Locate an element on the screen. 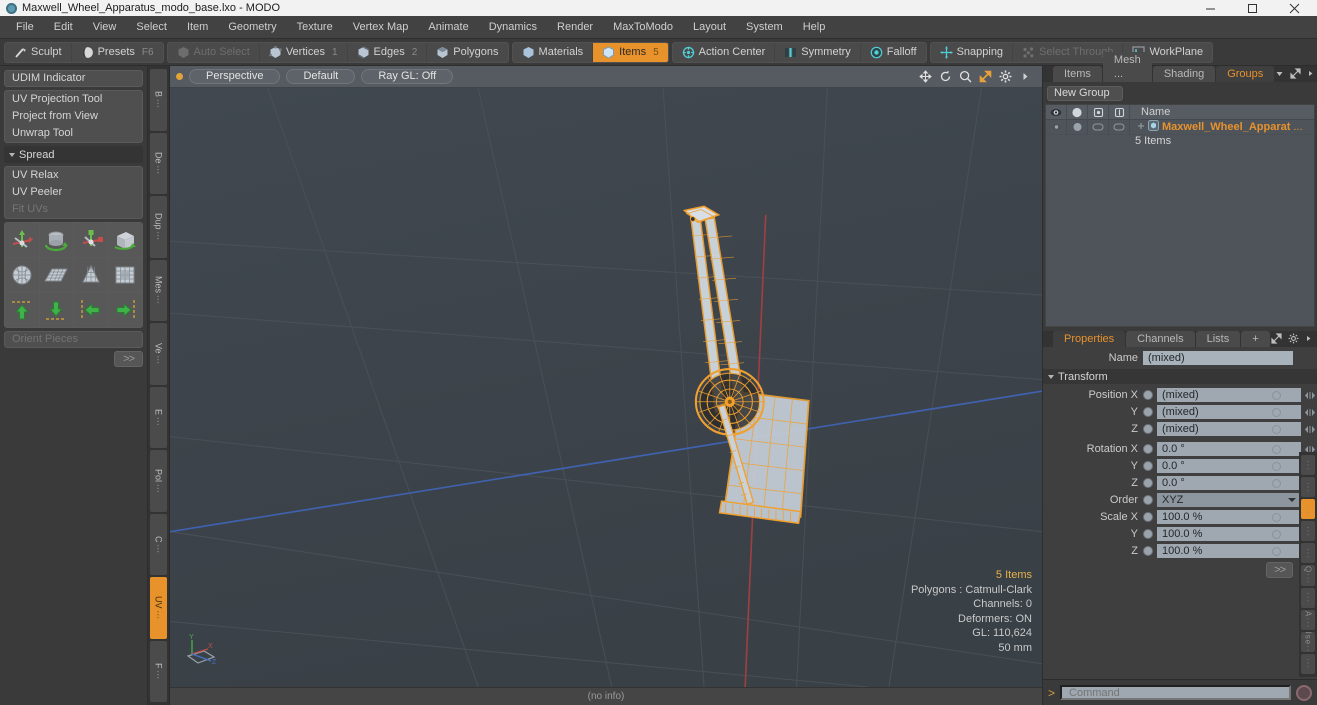  view-mode-dropdown: Perspective is located at coordinates (235, 76).